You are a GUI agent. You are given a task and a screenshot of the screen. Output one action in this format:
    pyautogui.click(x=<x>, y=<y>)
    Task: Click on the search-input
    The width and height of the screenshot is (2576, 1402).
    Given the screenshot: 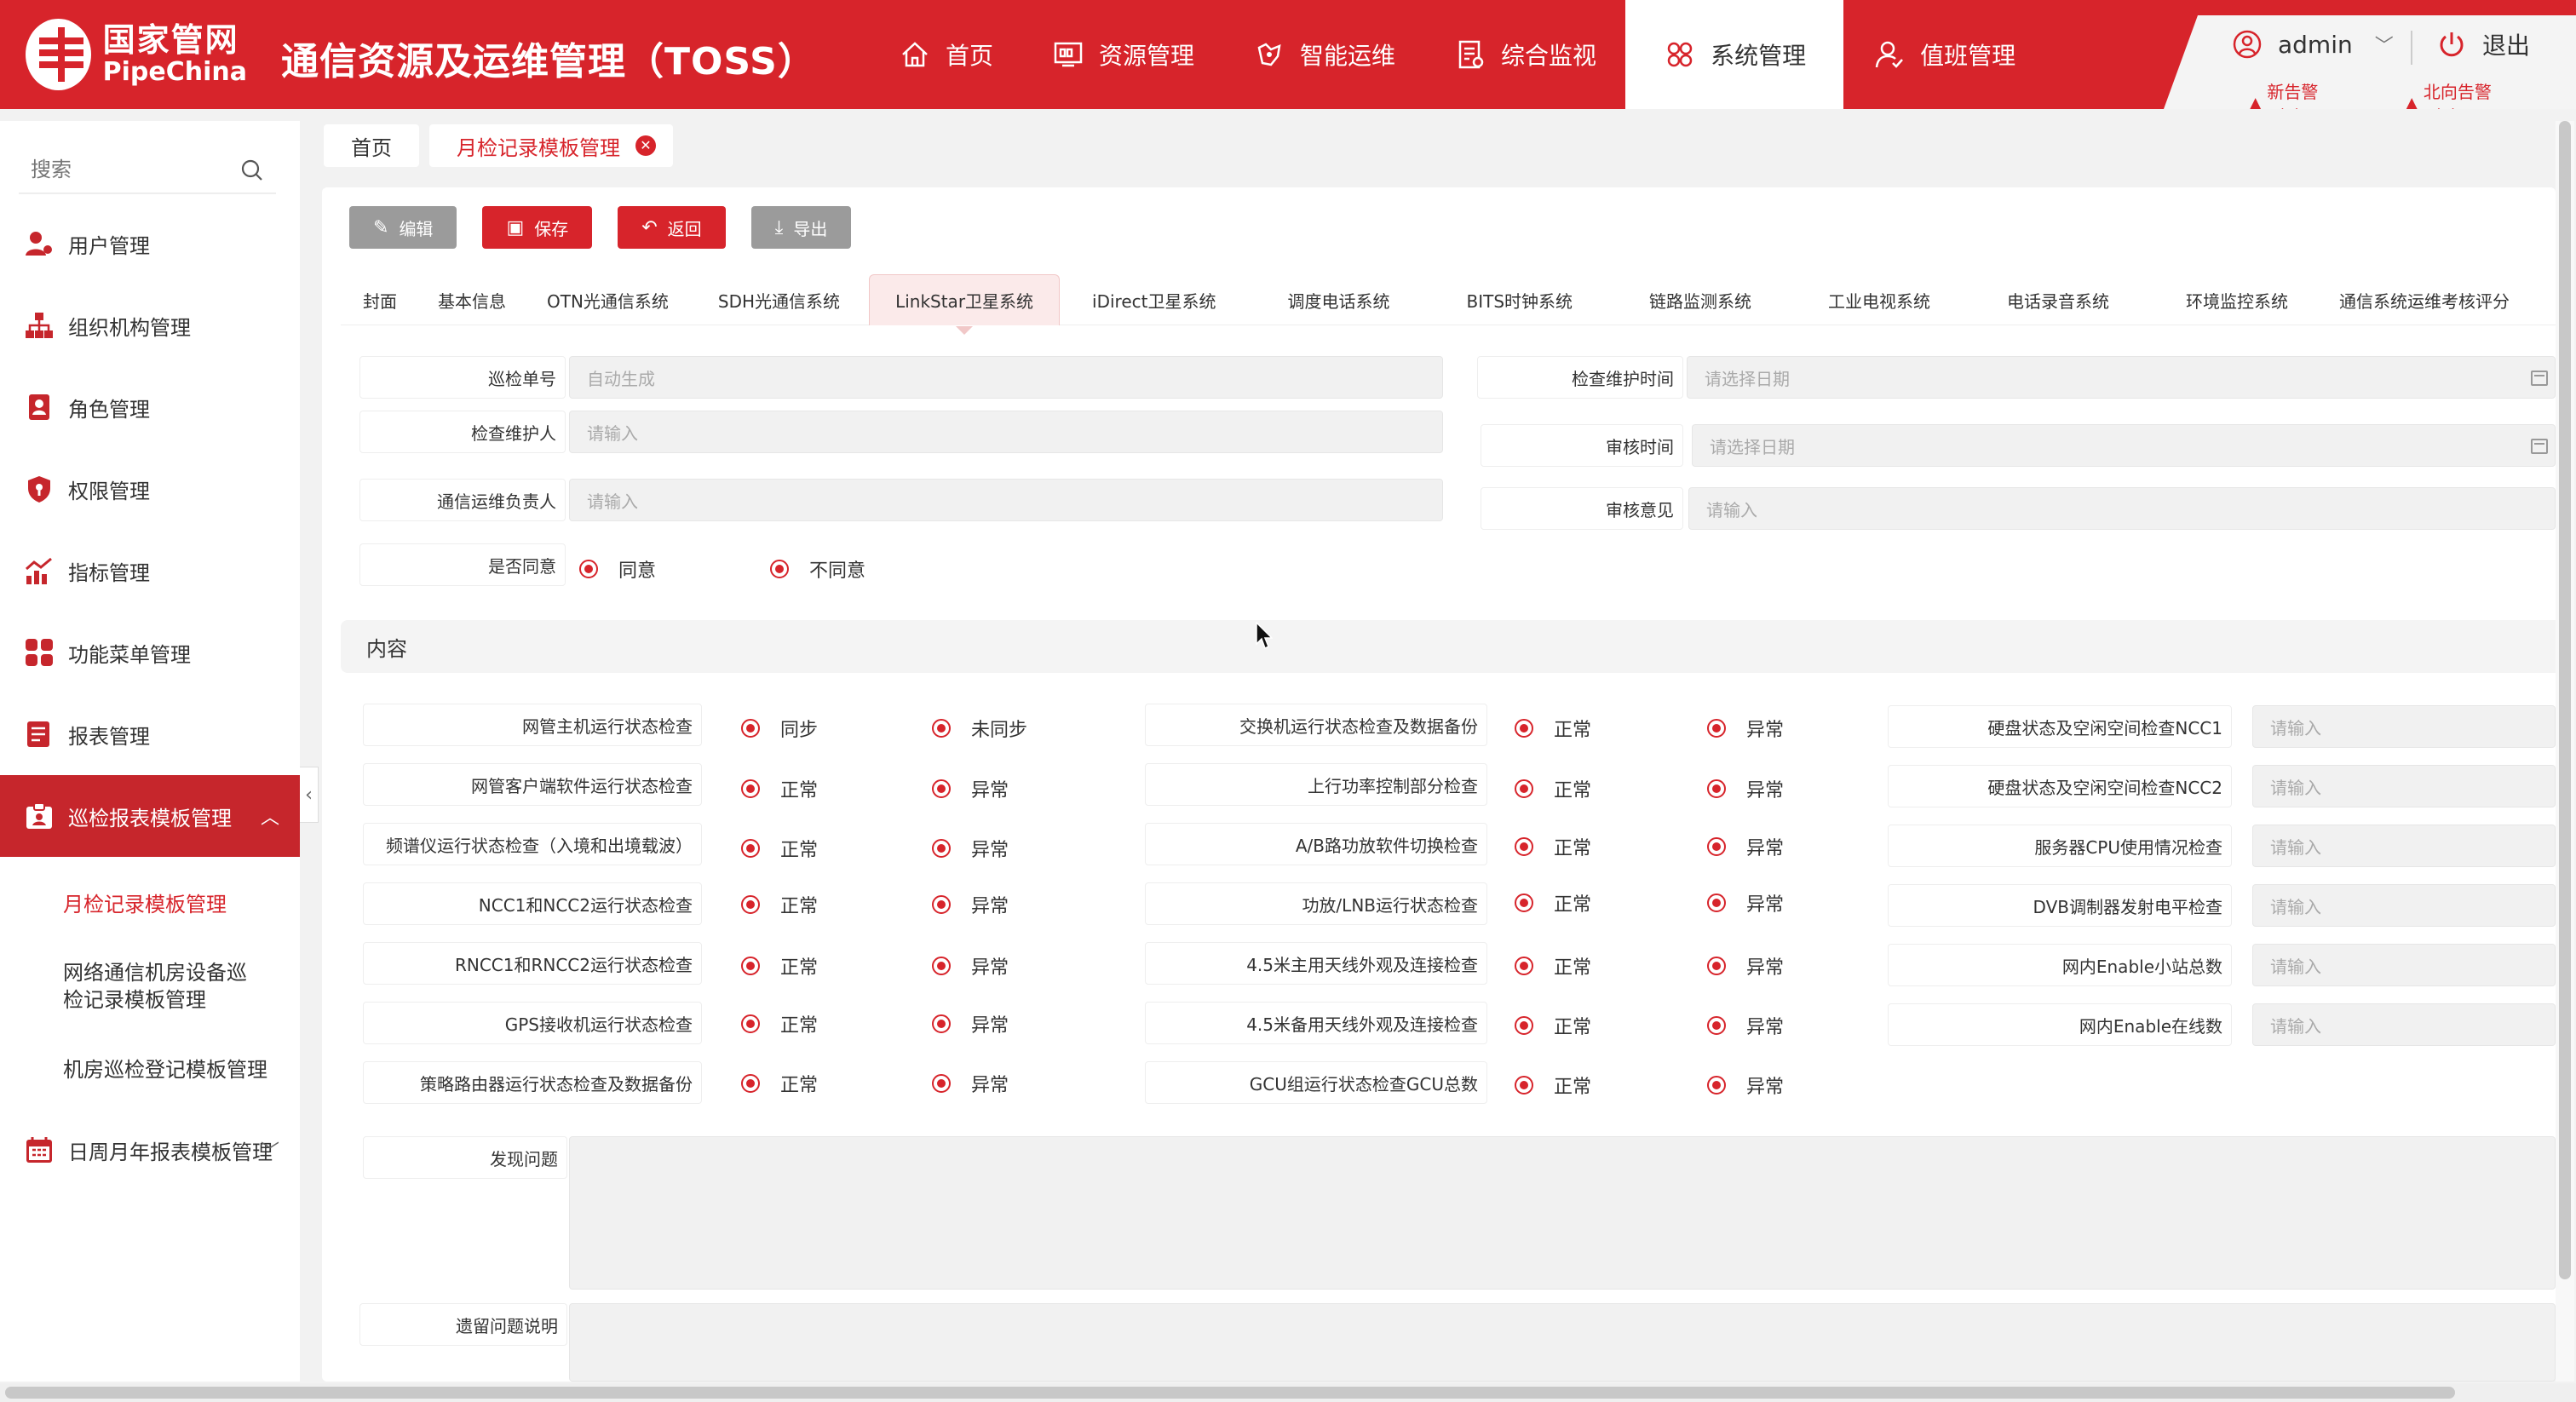 What is the action you would take?
    pyautogui.click(x=121, y=169)
    